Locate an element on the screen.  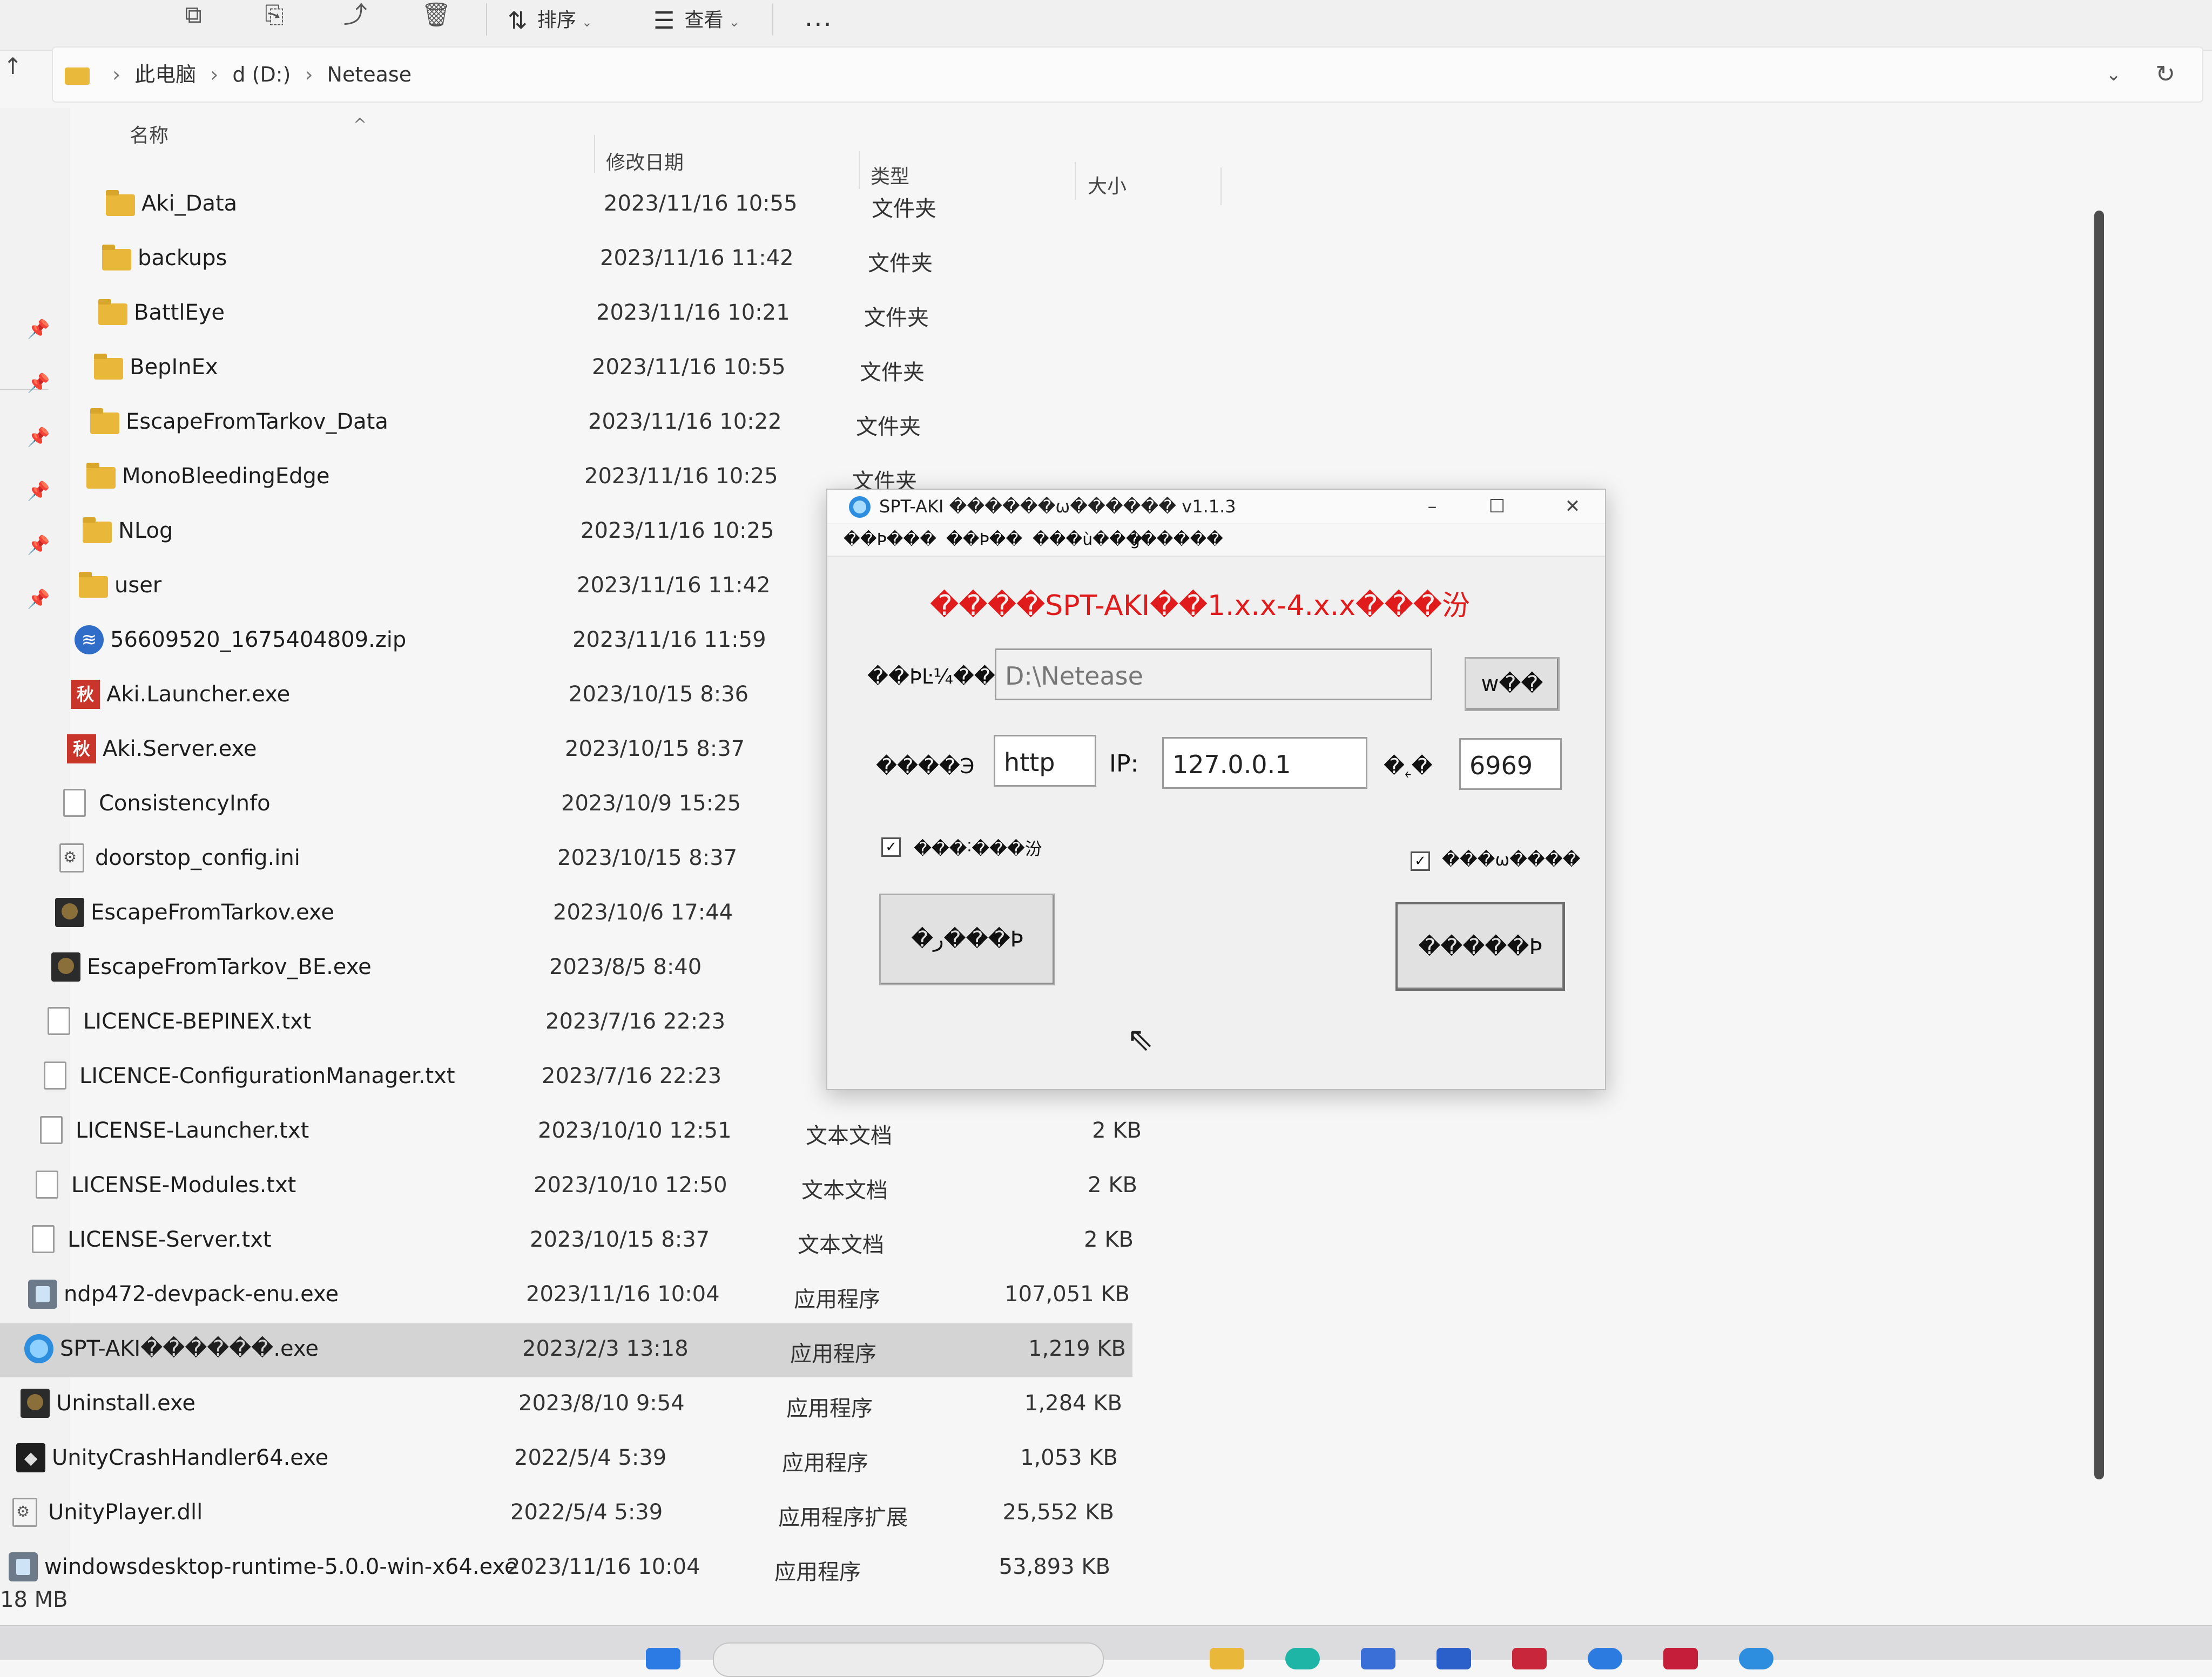
file-date: 2023/10/15 8:37 is located at coordinates (655, 748).